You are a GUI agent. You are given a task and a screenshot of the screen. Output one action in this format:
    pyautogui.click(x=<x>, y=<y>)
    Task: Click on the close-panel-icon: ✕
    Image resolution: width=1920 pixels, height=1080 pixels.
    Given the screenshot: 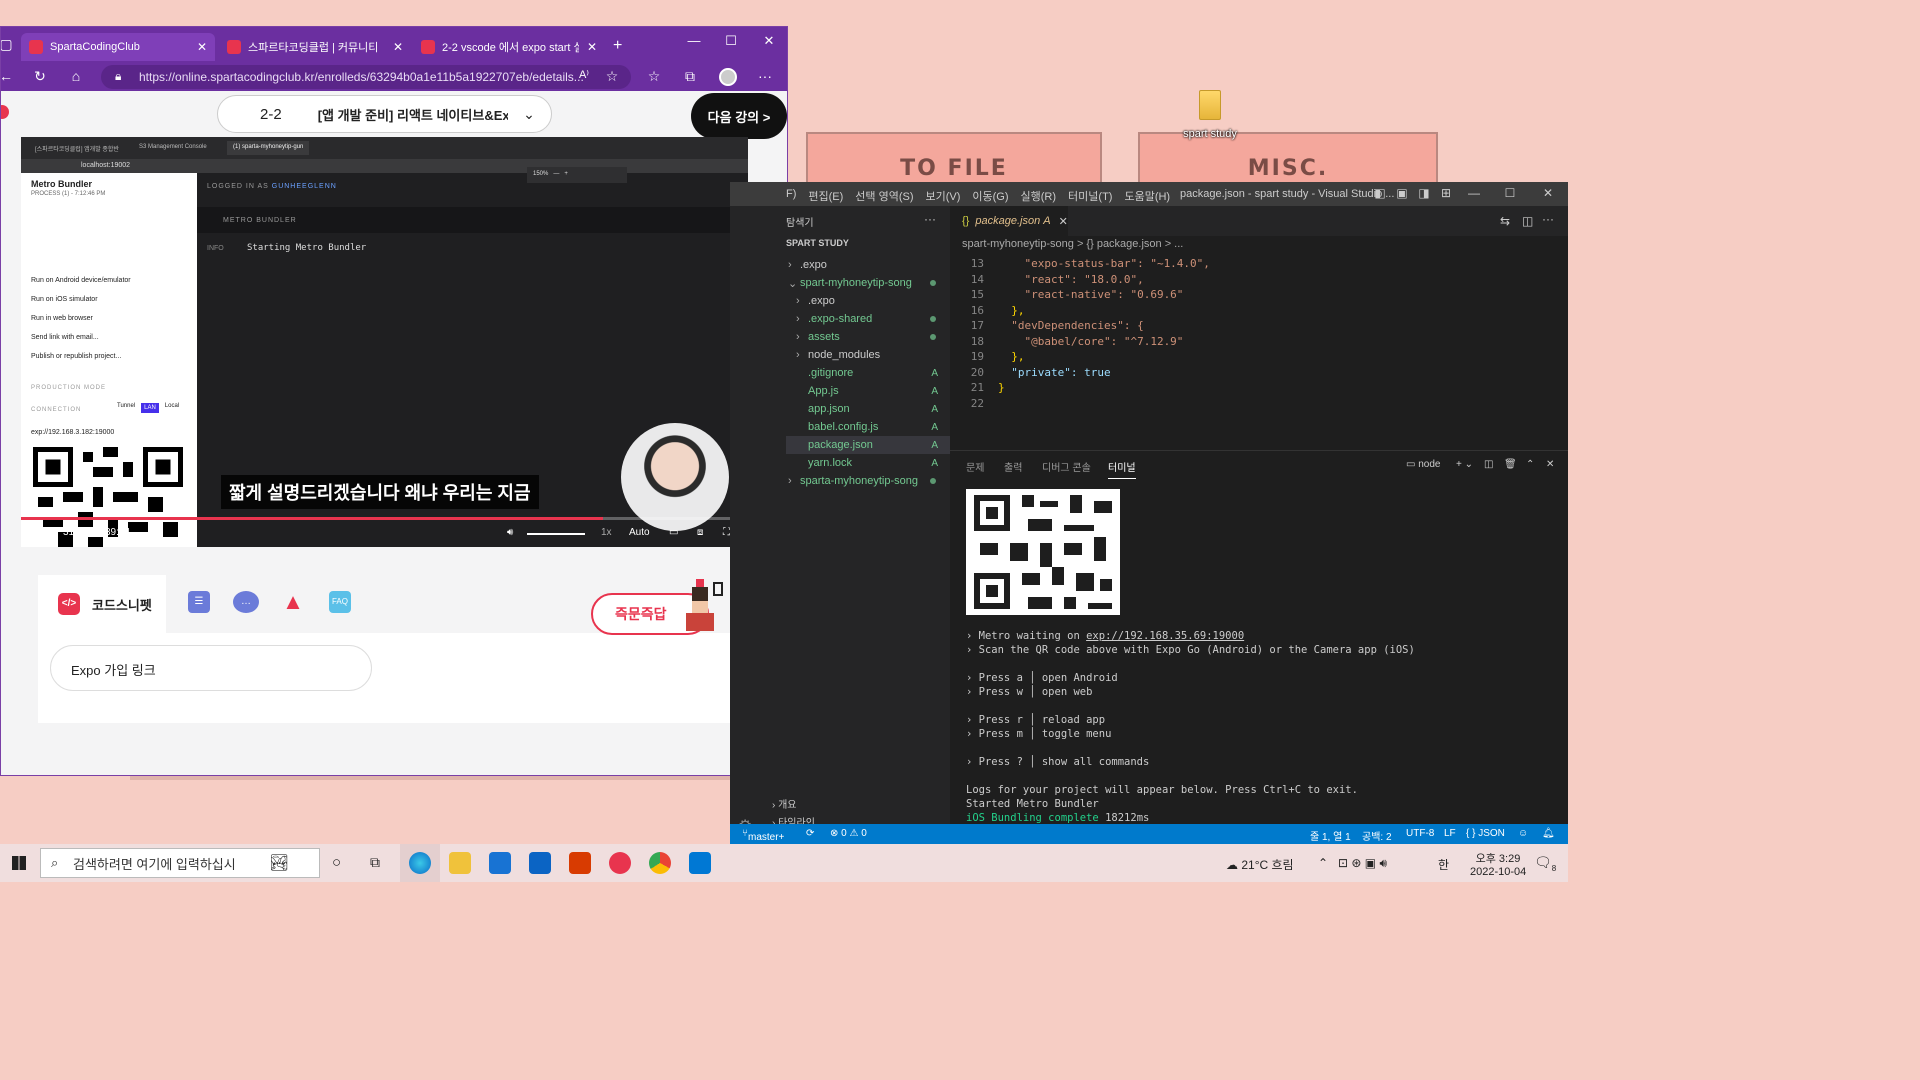 What is the action you would take?
    pyautogui.click(x=1550, y=464)
    